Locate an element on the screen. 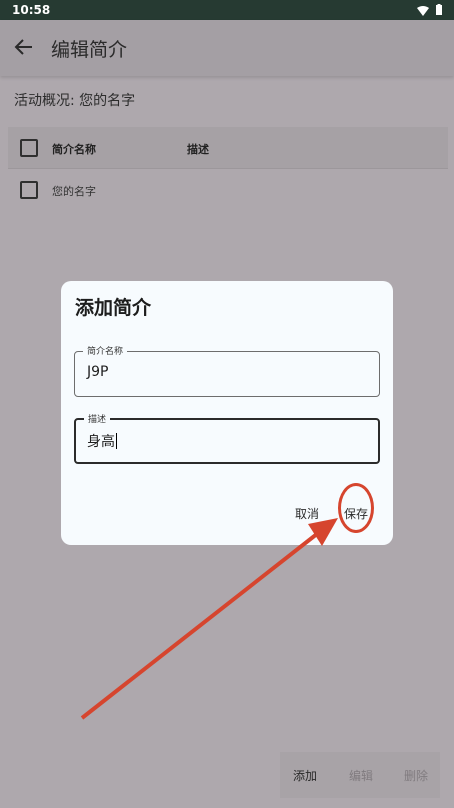 The image size is (454, 808). edit-button: 编辑 is located at coordinates (361, 775).